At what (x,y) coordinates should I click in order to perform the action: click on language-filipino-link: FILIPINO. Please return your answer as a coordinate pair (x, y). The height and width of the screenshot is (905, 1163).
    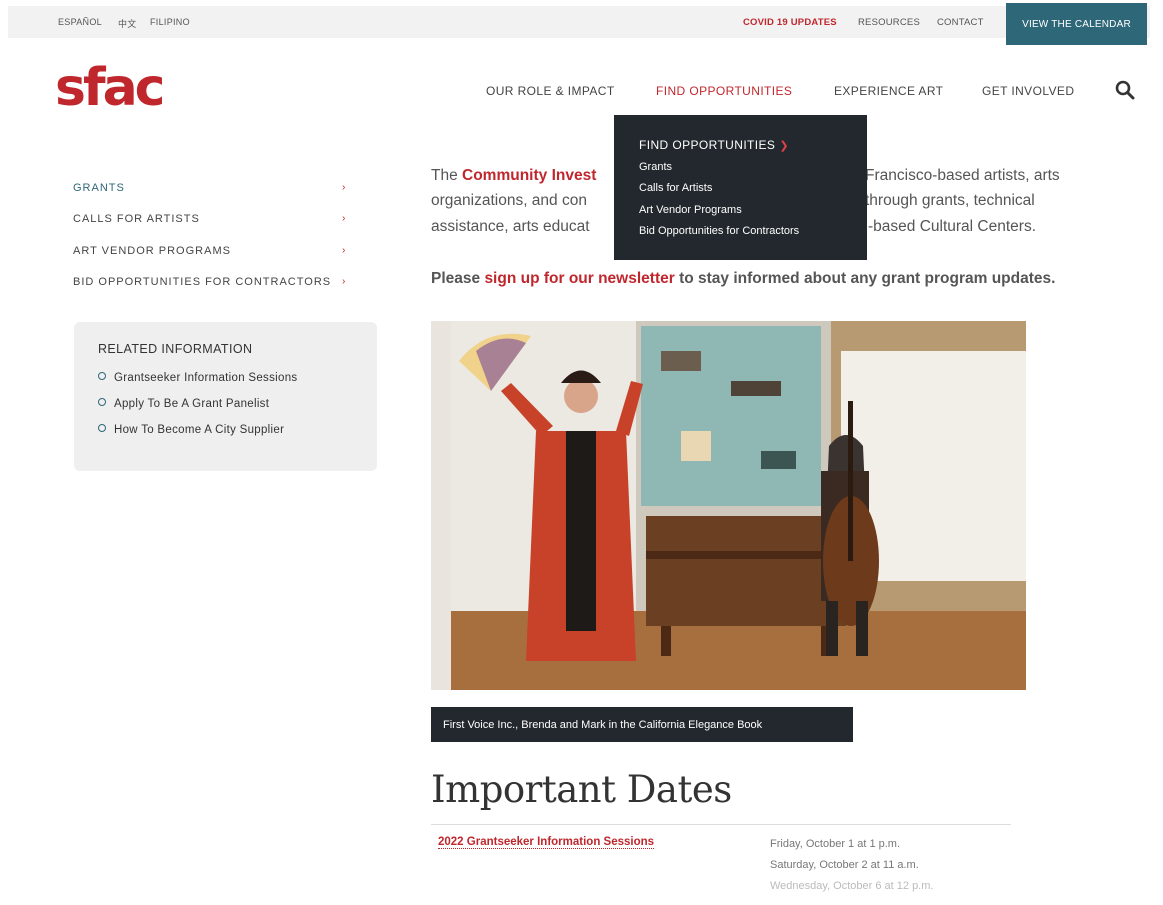
    Looking at the image, I should click on (170, 22).